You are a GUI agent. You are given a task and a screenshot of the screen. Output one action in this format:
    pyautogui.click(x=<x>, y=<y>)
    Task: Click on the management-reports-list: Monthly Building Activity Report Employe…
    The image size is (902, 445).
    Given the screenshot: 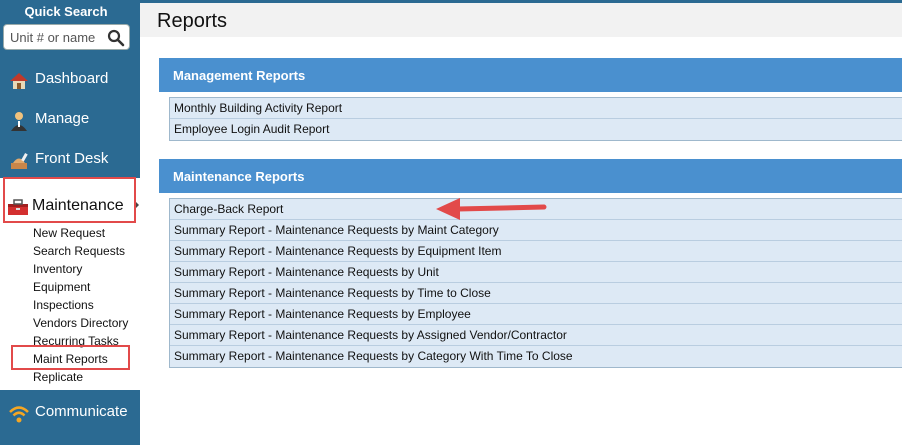 What is the action you would take?
    pyautogui.click(x=535, y=119)
    